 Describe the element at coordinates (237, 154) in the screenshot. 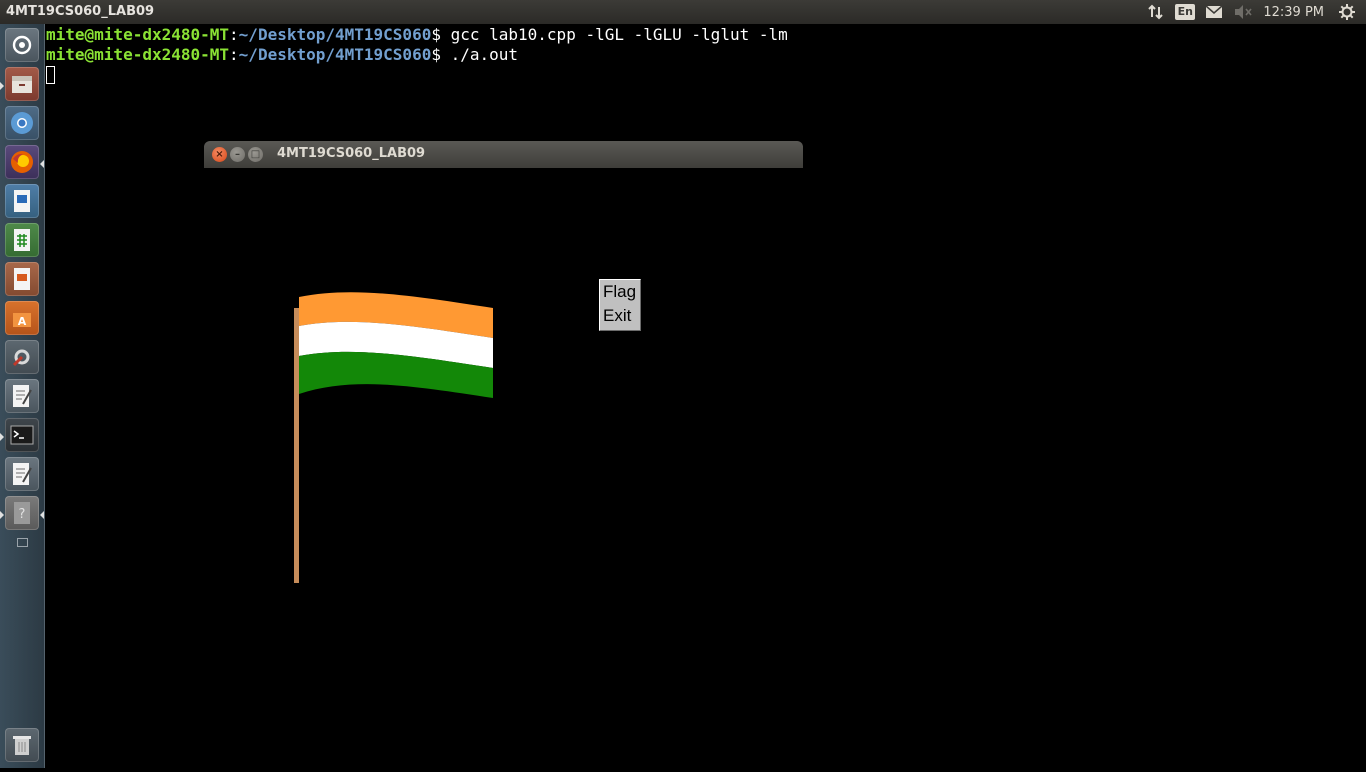

I see `minimize-button: –` at that location.